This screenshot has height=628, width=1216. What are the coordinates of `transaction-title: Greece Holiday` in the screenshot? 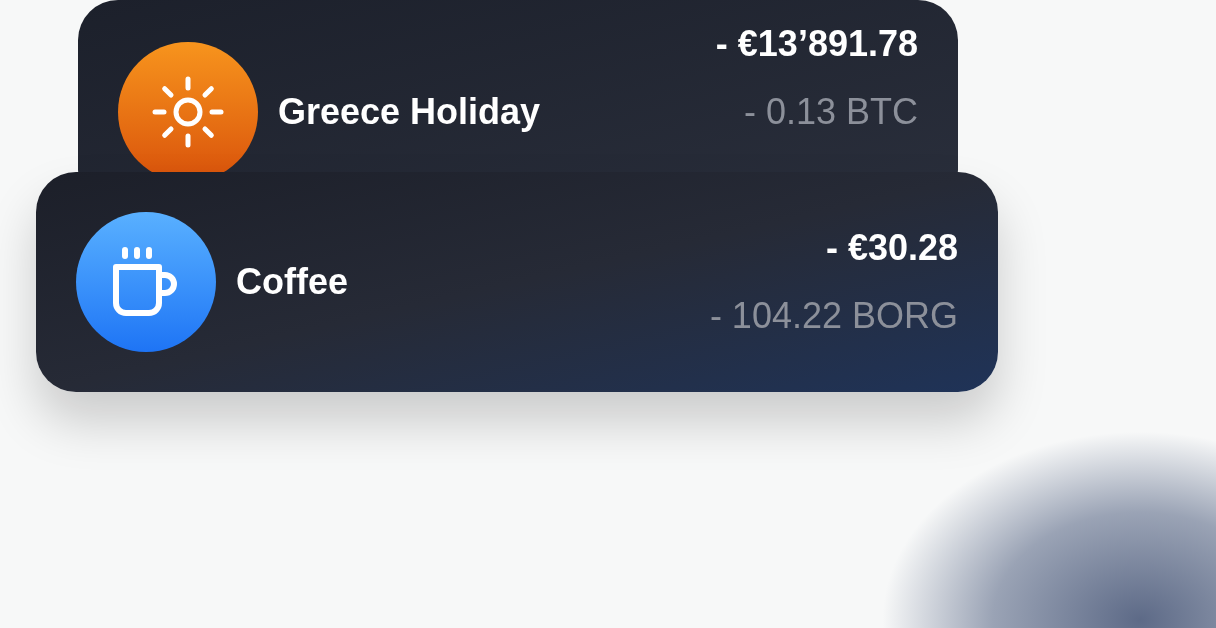 It's located at (409, 112).